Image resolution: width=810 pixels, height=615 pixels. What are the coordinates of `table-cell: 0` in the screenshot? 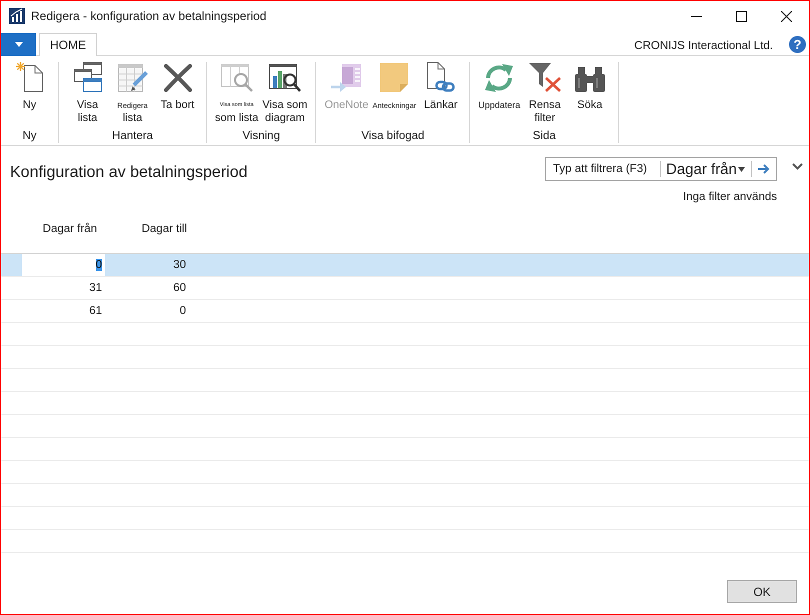 It's located at (63, 265).